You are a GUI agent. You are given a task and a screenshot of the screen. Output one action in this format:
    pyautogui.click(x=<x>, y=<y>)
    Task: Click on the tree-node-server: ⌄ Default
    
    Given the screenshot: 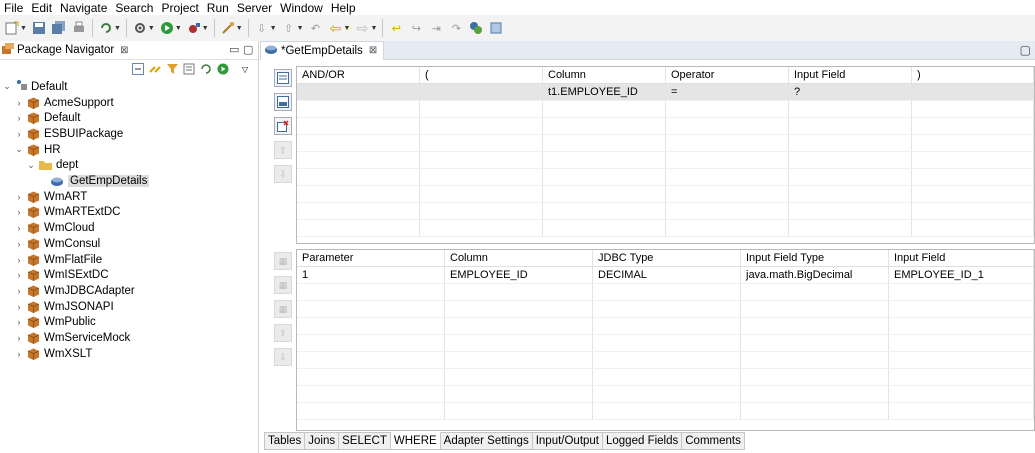 What is the action you would take?
    pyautogui.click(x=34, y=86)
    